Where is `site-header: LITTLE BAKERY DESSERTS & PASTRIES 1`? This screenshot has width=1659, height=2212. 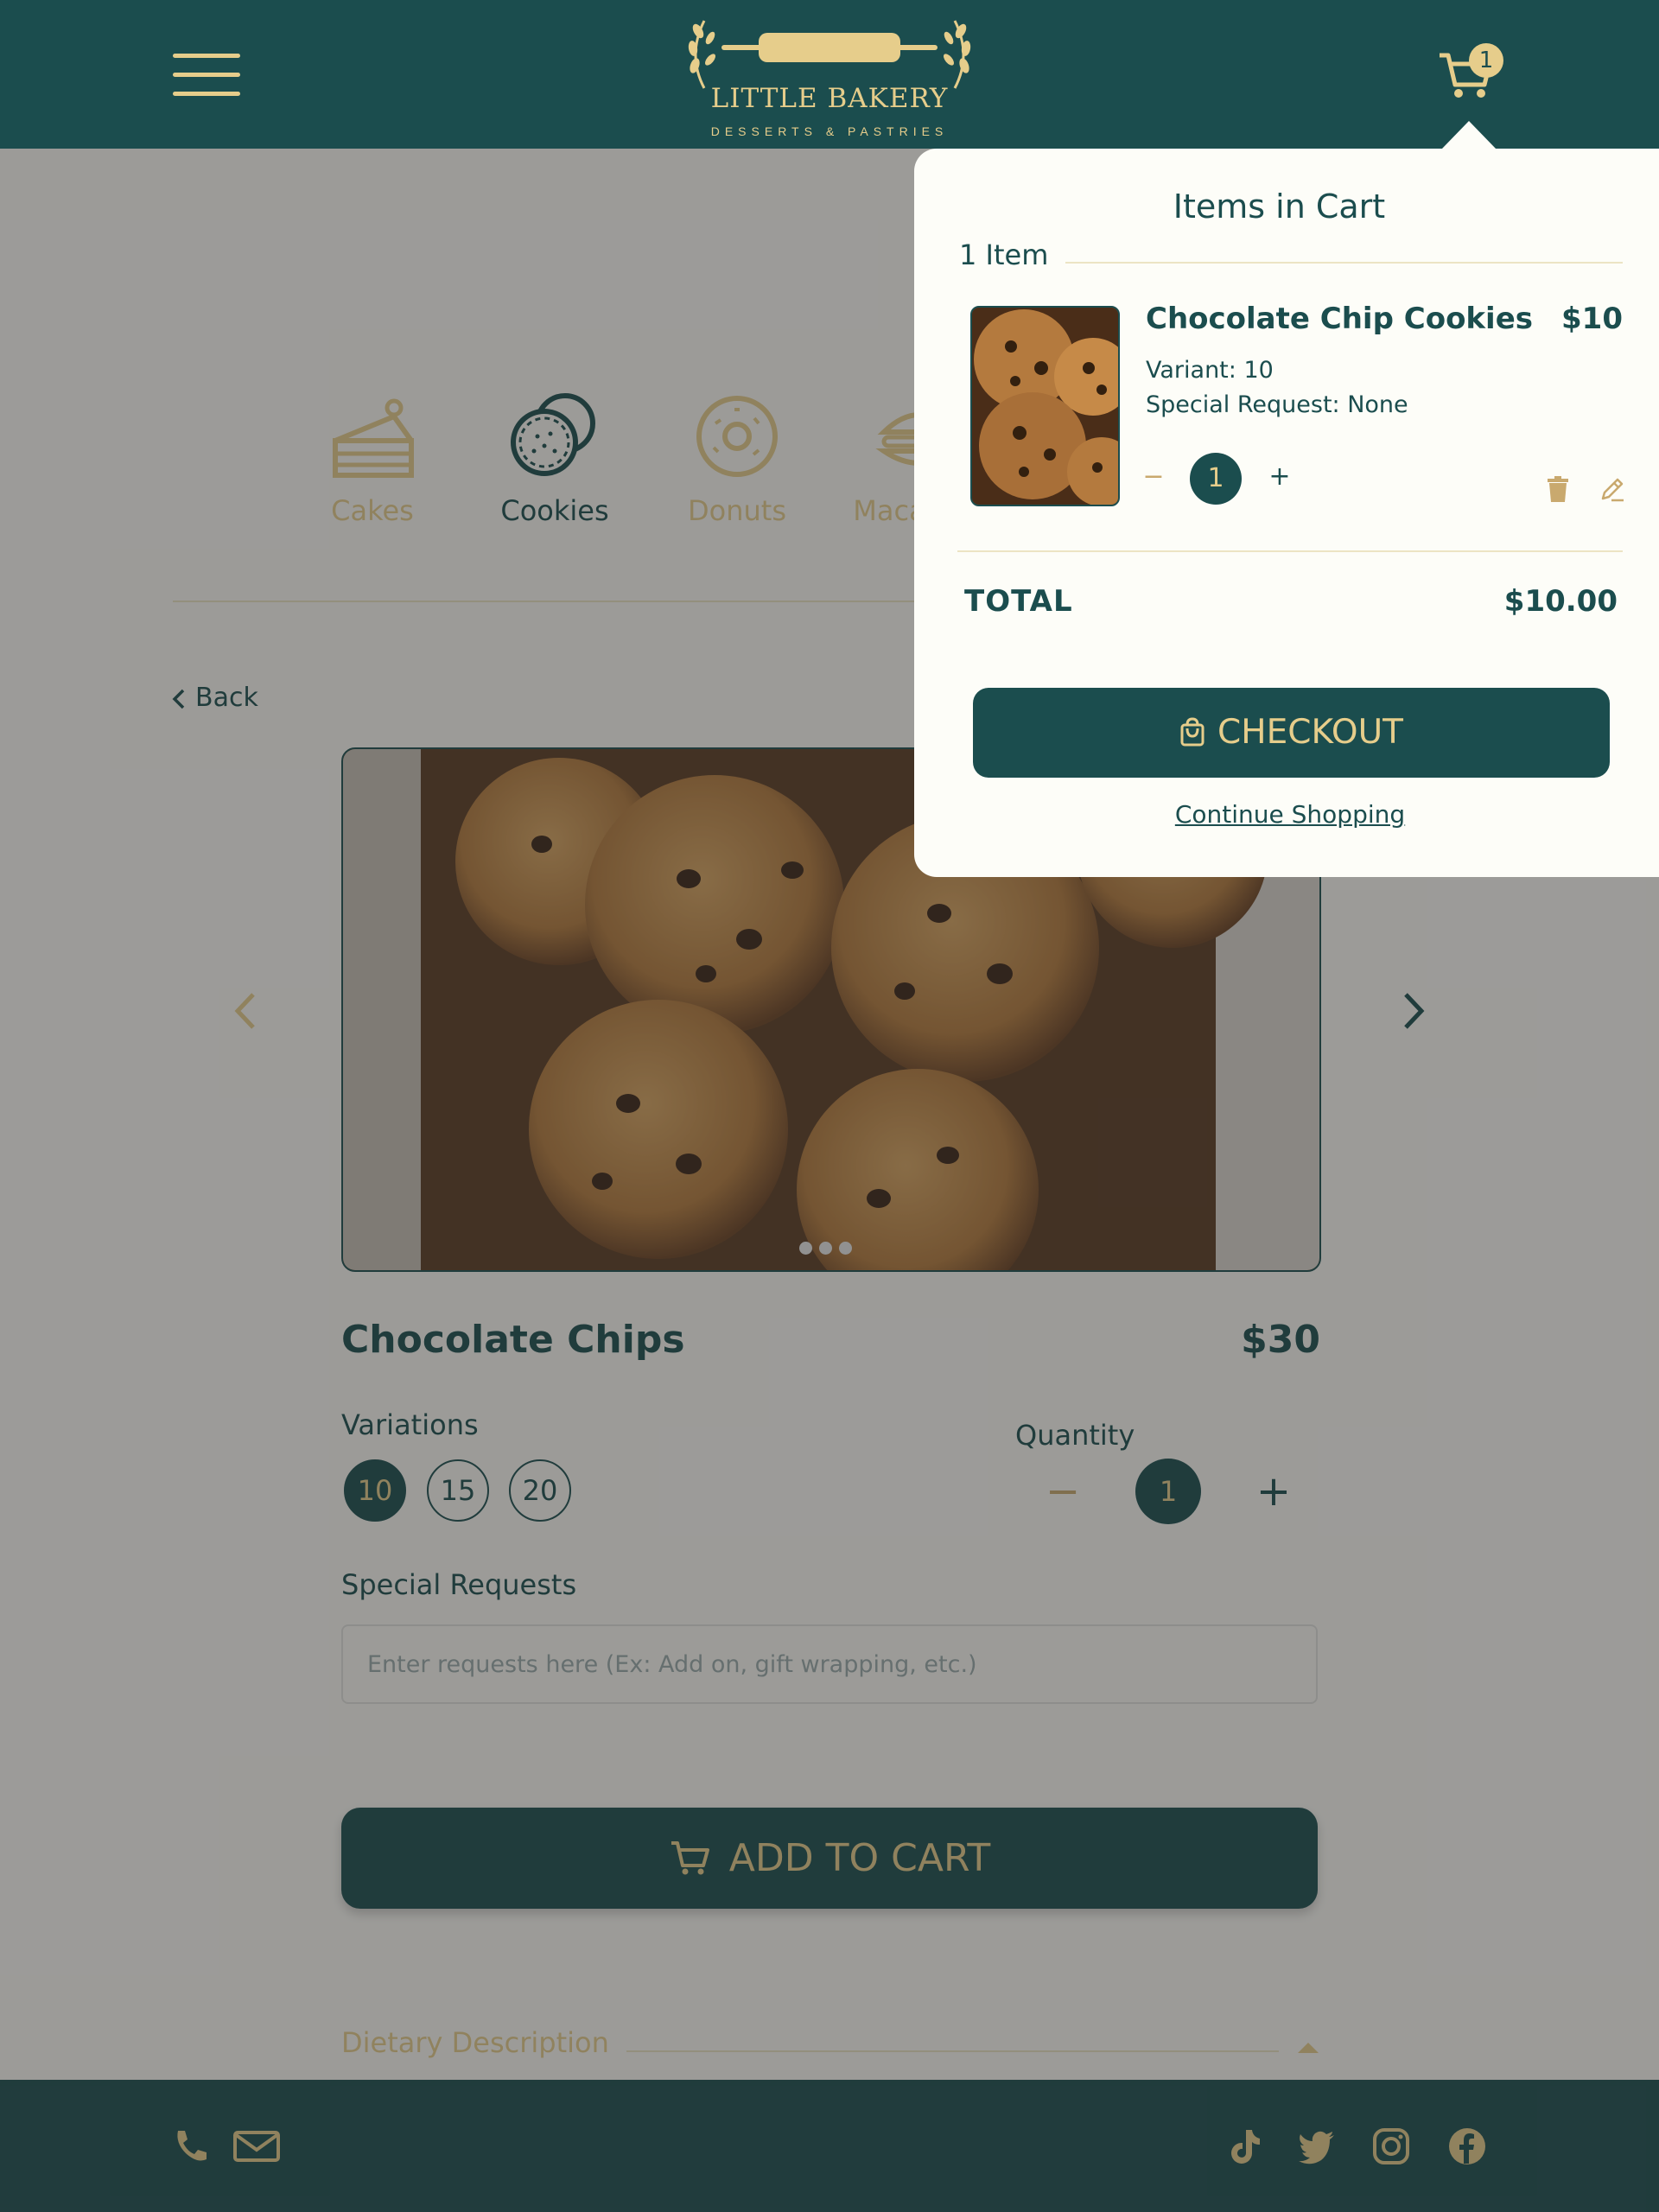 site-header: LITTLE BAKERY DESSERTS & PASTRIES 1 is located at coordinates (829, 74).